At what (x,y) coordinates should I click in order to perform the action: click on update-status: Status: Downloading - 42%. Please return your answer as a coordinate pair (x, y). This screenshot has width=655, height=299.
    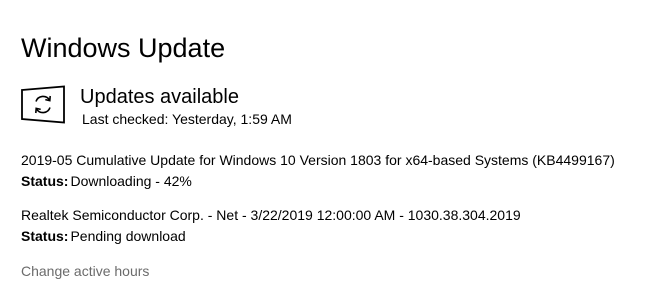
    Looking at the image, I should click on (318, 181).